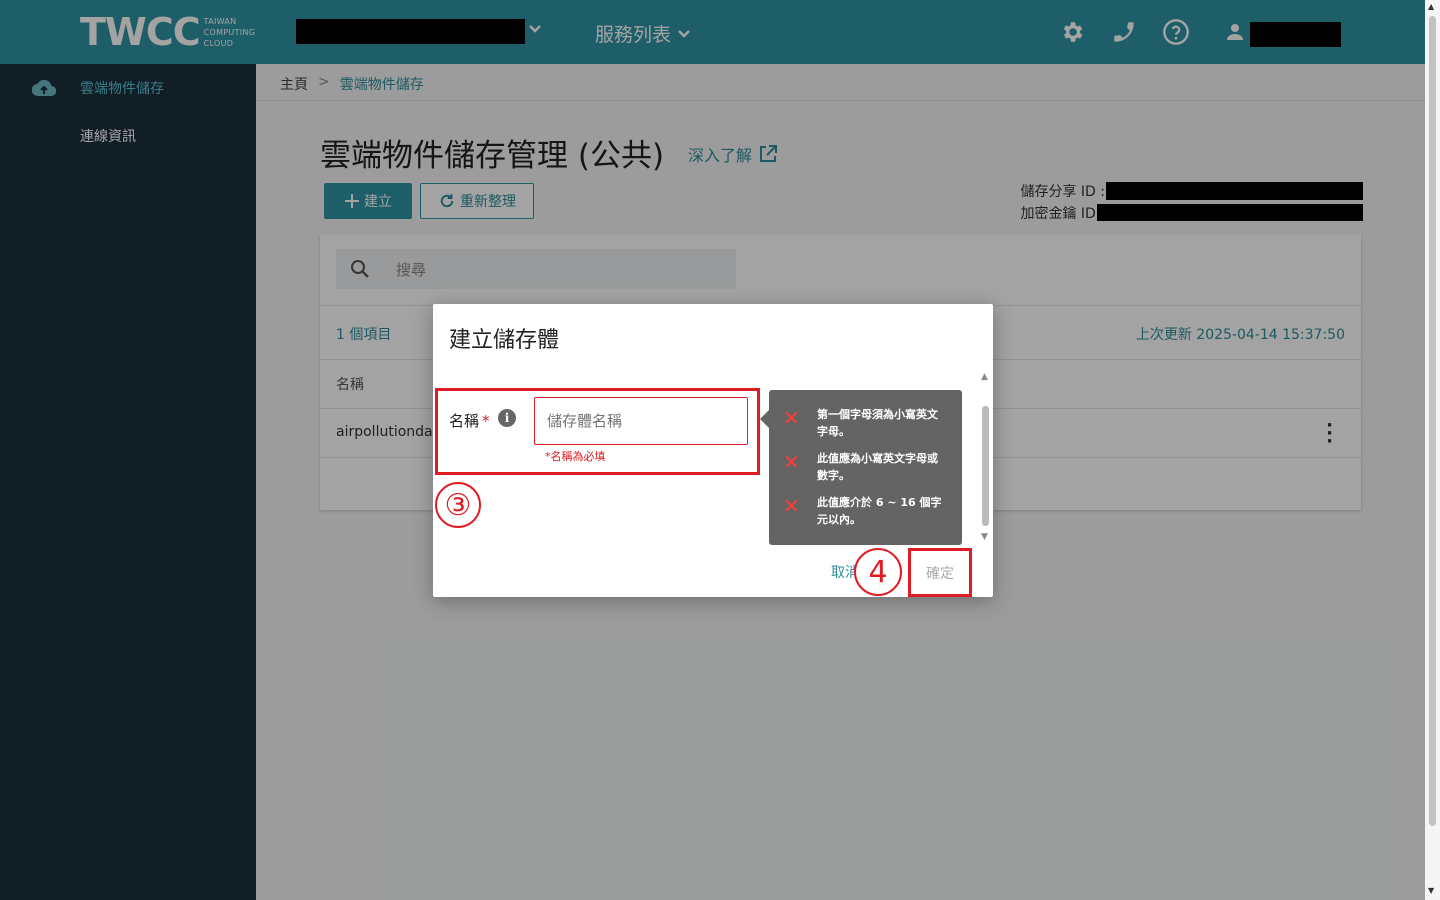  What do you see at coordinates (507, 418) in the screenshot?
I see `info-icon: i` at bounding box center [507, 418].